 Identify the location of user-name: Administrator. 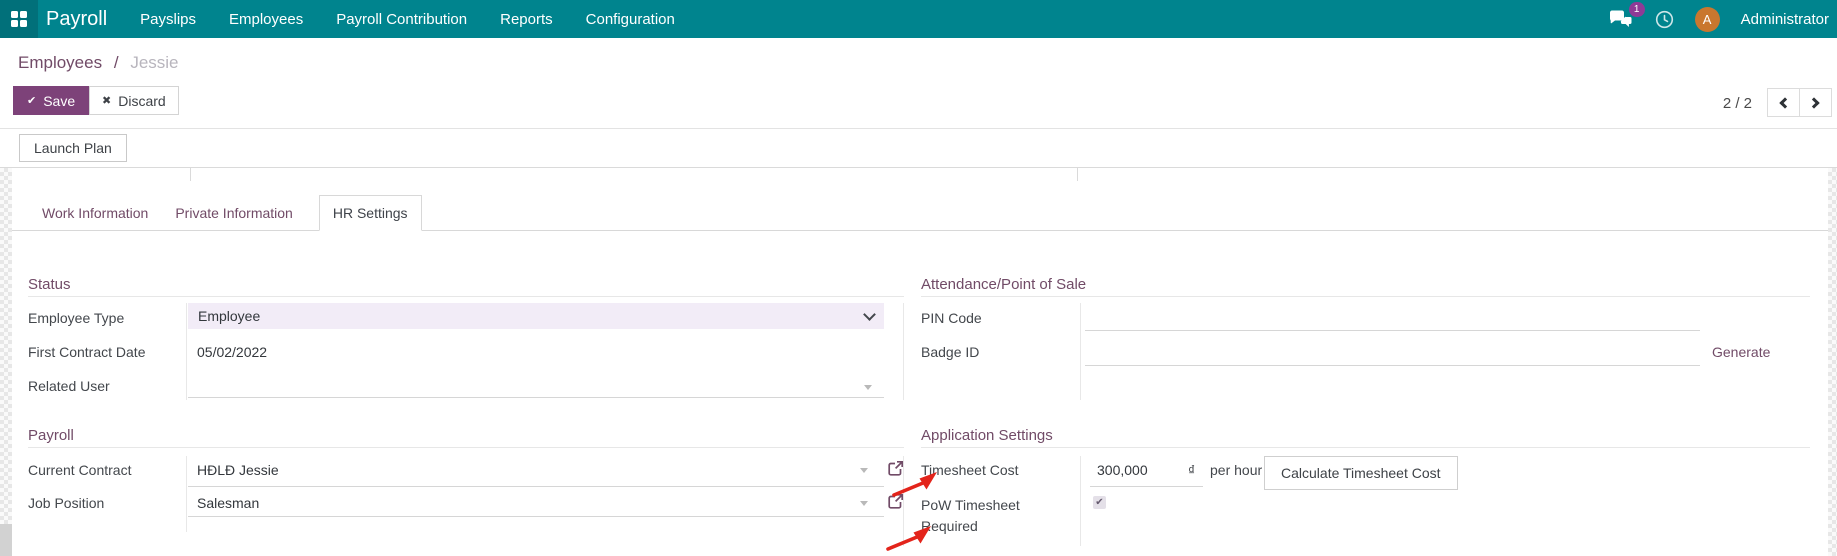
(1785, 19).